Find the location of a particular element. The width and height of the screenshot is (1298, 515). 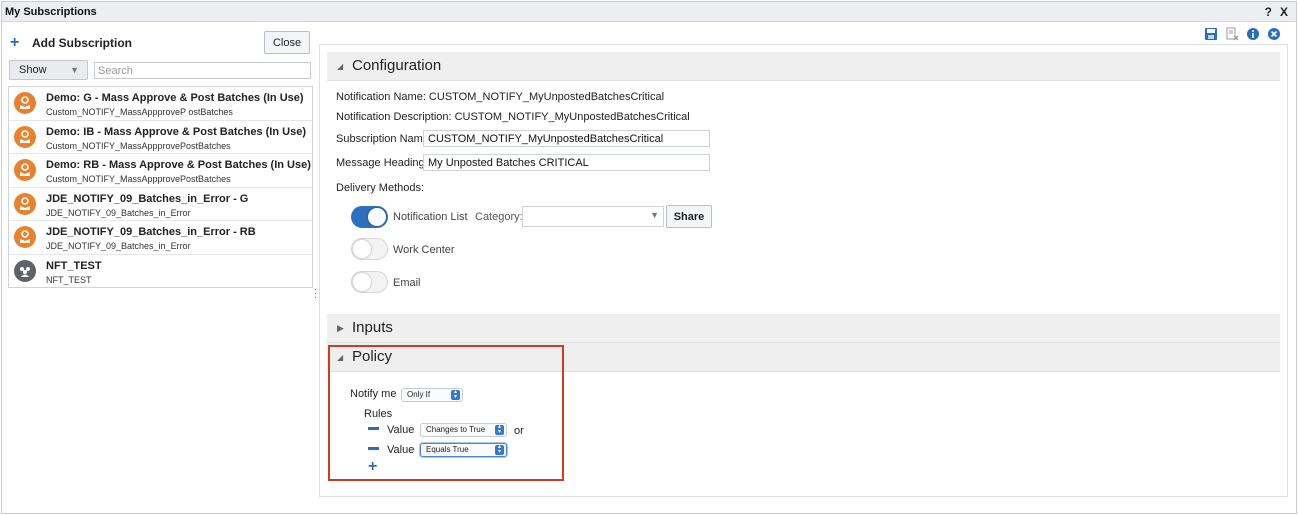

delete-icon is located at coordinates (1232, 34).